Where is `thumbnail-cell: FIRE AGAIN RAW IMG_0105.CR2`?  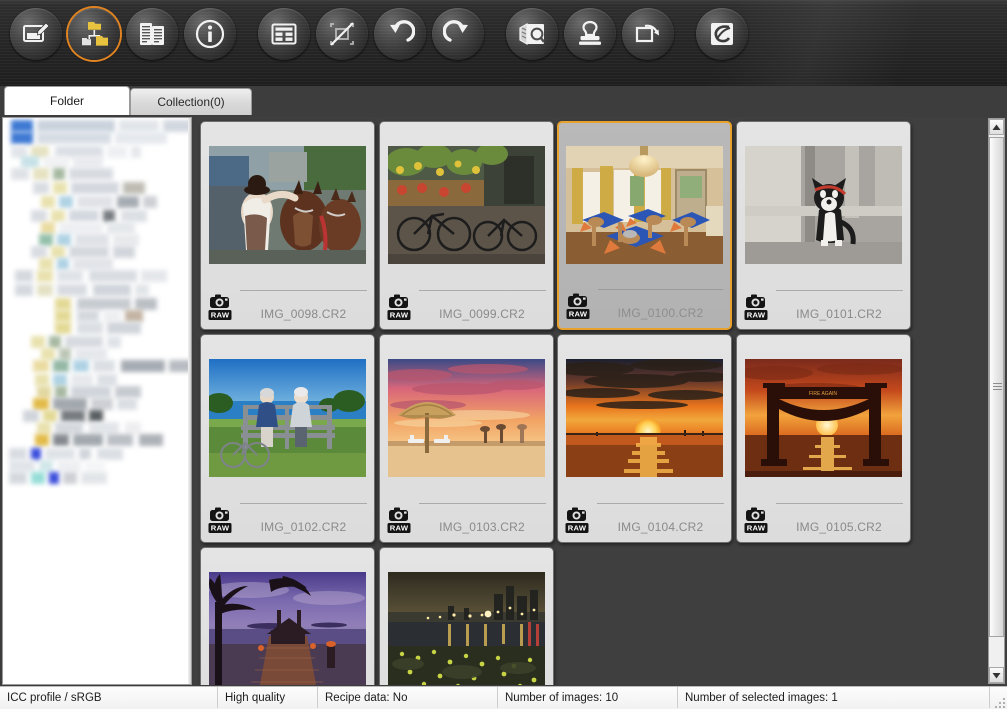 thumbnail-cell: FIRE AGAIN RAW IMG_0105.CR2 is located at coordinates (823, 438).